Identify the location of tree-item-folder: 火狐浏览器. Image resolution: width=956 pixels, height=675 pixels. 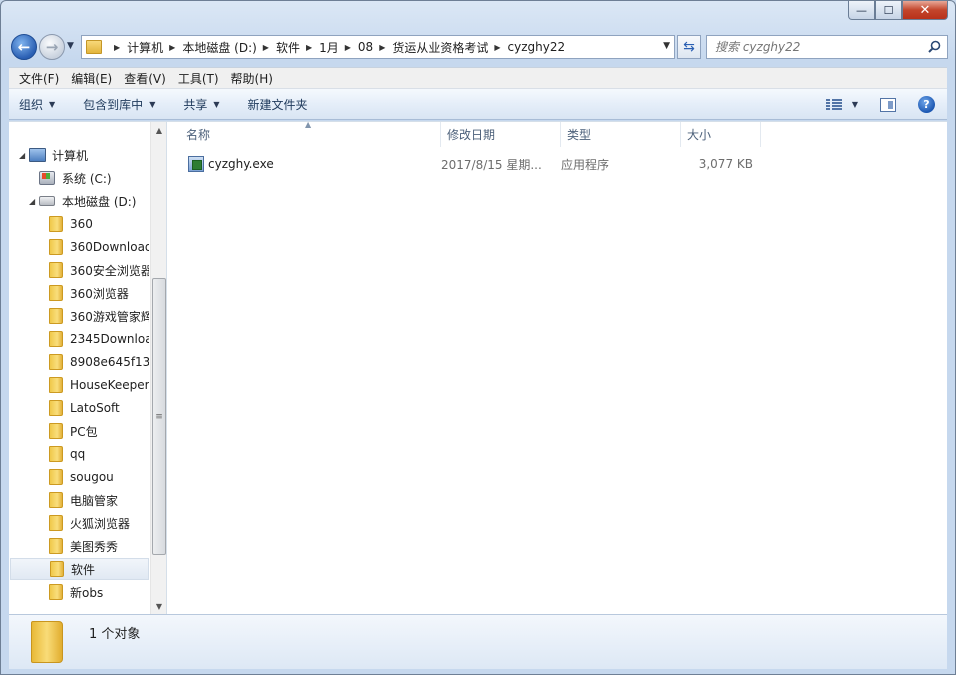
(79, 523).